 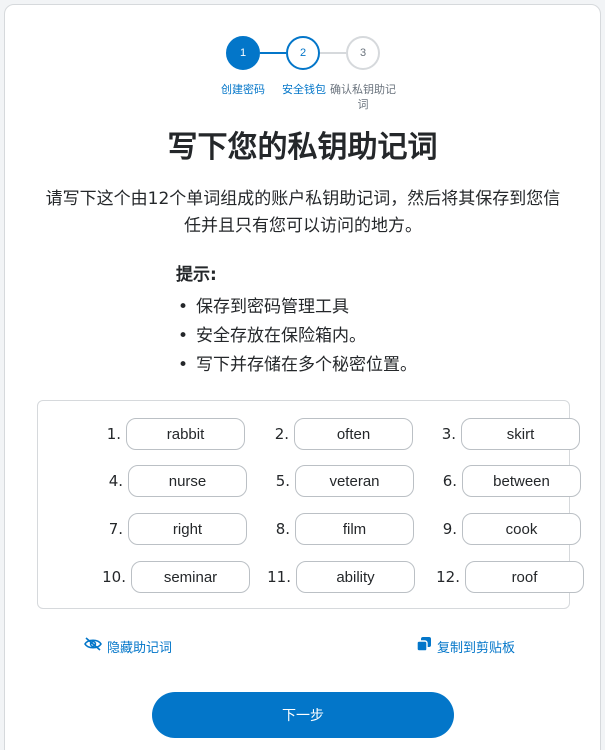 I want to click on eye-slash-icon, so click(x=95, y=646).